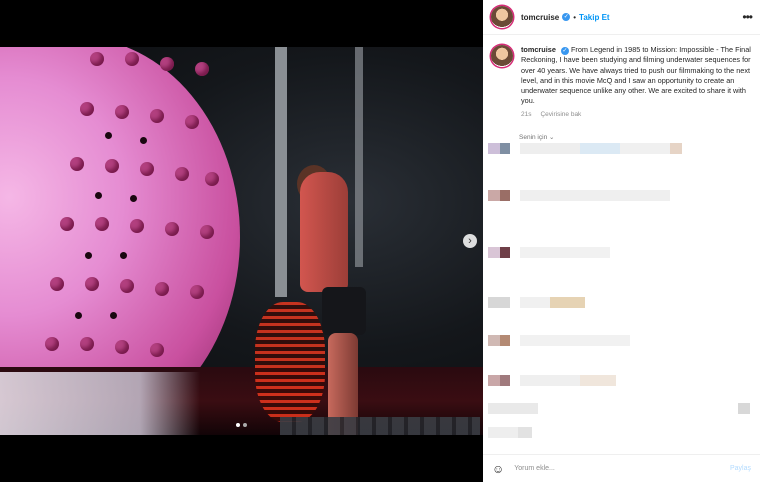 The width and height of the screenshot is (760, 482). What do you see at coordinates (241, 425) in the screenshot?
I see `carousel-indicator` at bounding box center [241, 425].